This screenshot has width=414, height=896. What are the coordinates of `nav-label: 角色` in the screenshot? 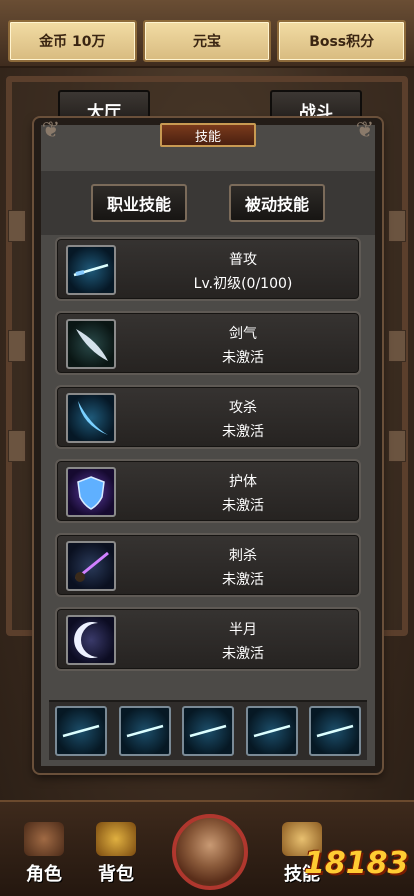 It's located at (44, 874).